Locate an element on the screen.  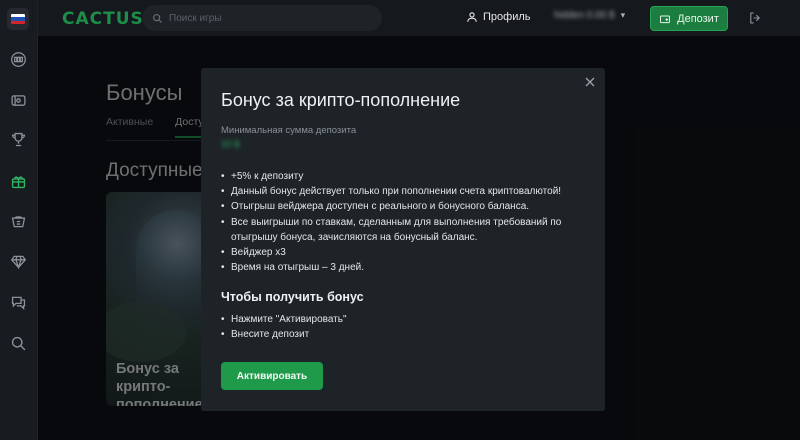
language-flag-button is located at coordinates (18, 19).